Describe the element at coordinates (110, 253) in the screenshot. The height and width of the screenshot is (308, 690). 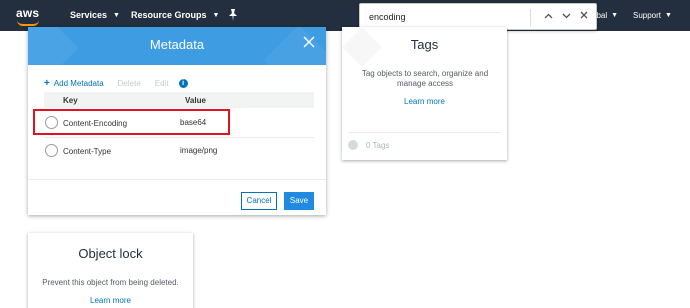
I see `object-lock-title: Object lock` at that location.